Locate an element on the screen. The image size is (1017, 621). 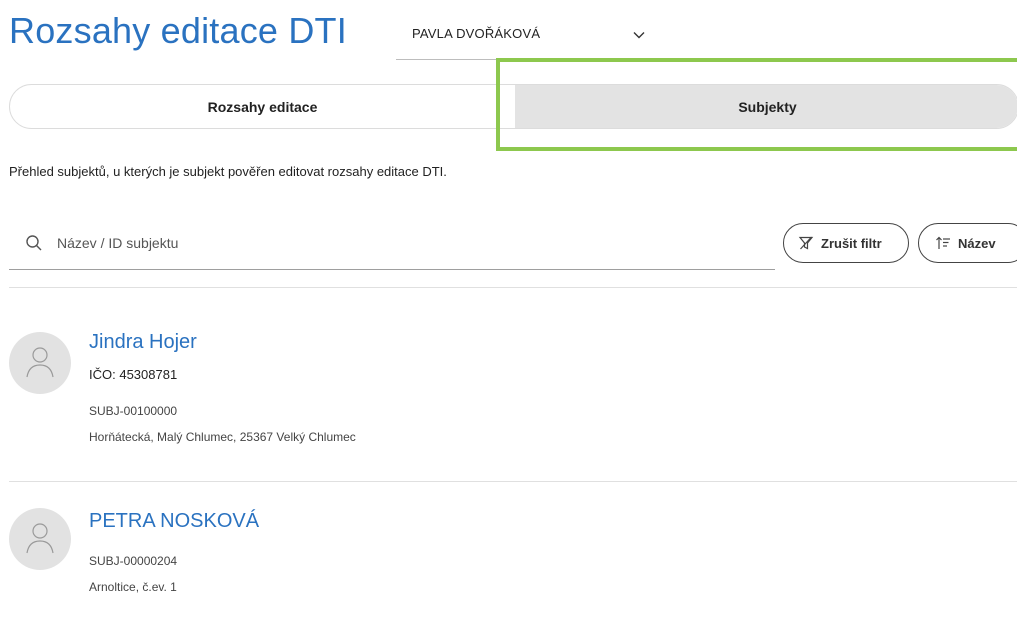
user-select: PAVLA DVOŘÁKOVÁ is located at coordinates (528, 37).